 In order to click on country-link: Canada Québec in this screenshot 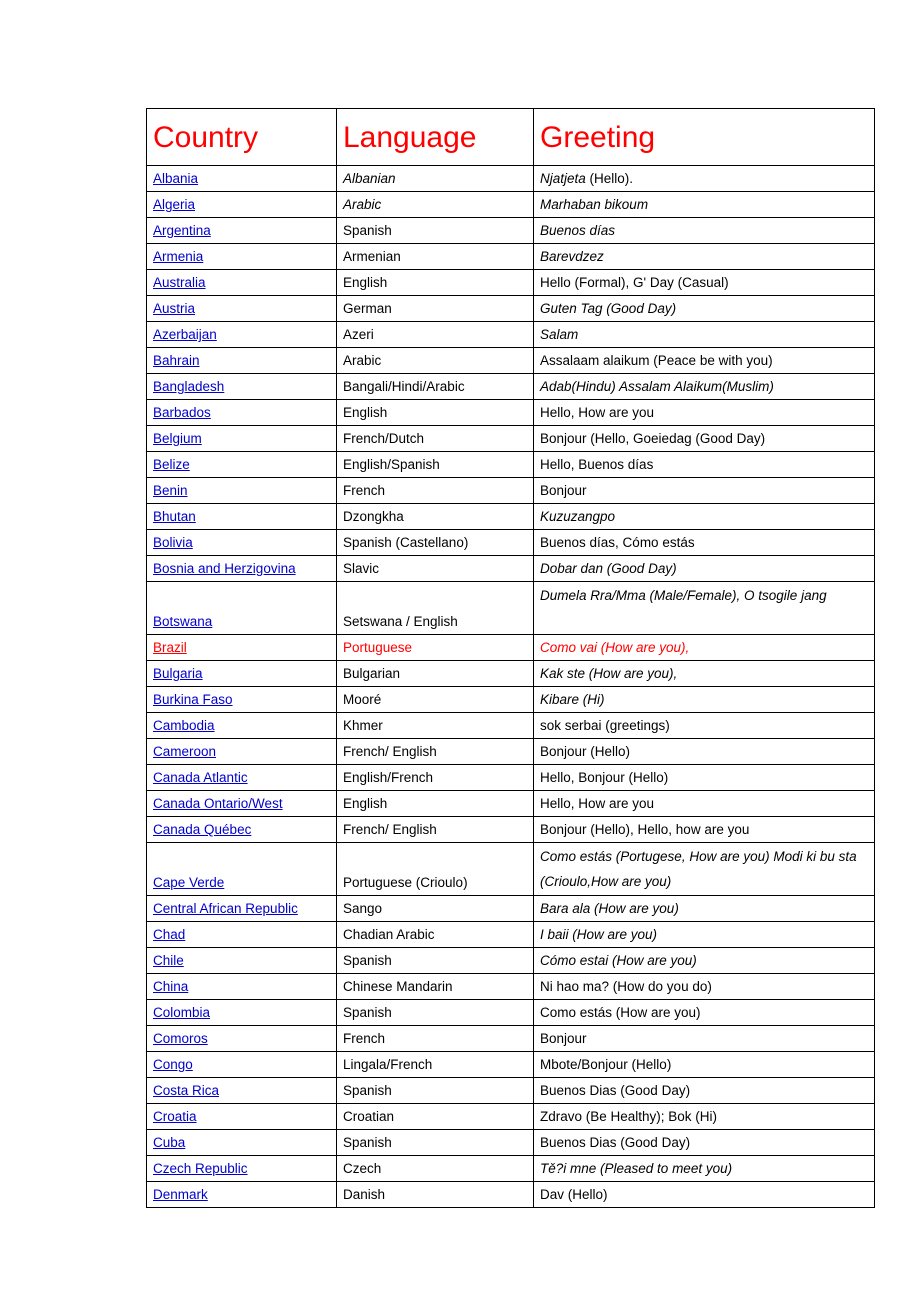, I will do `click(202, 829)`.